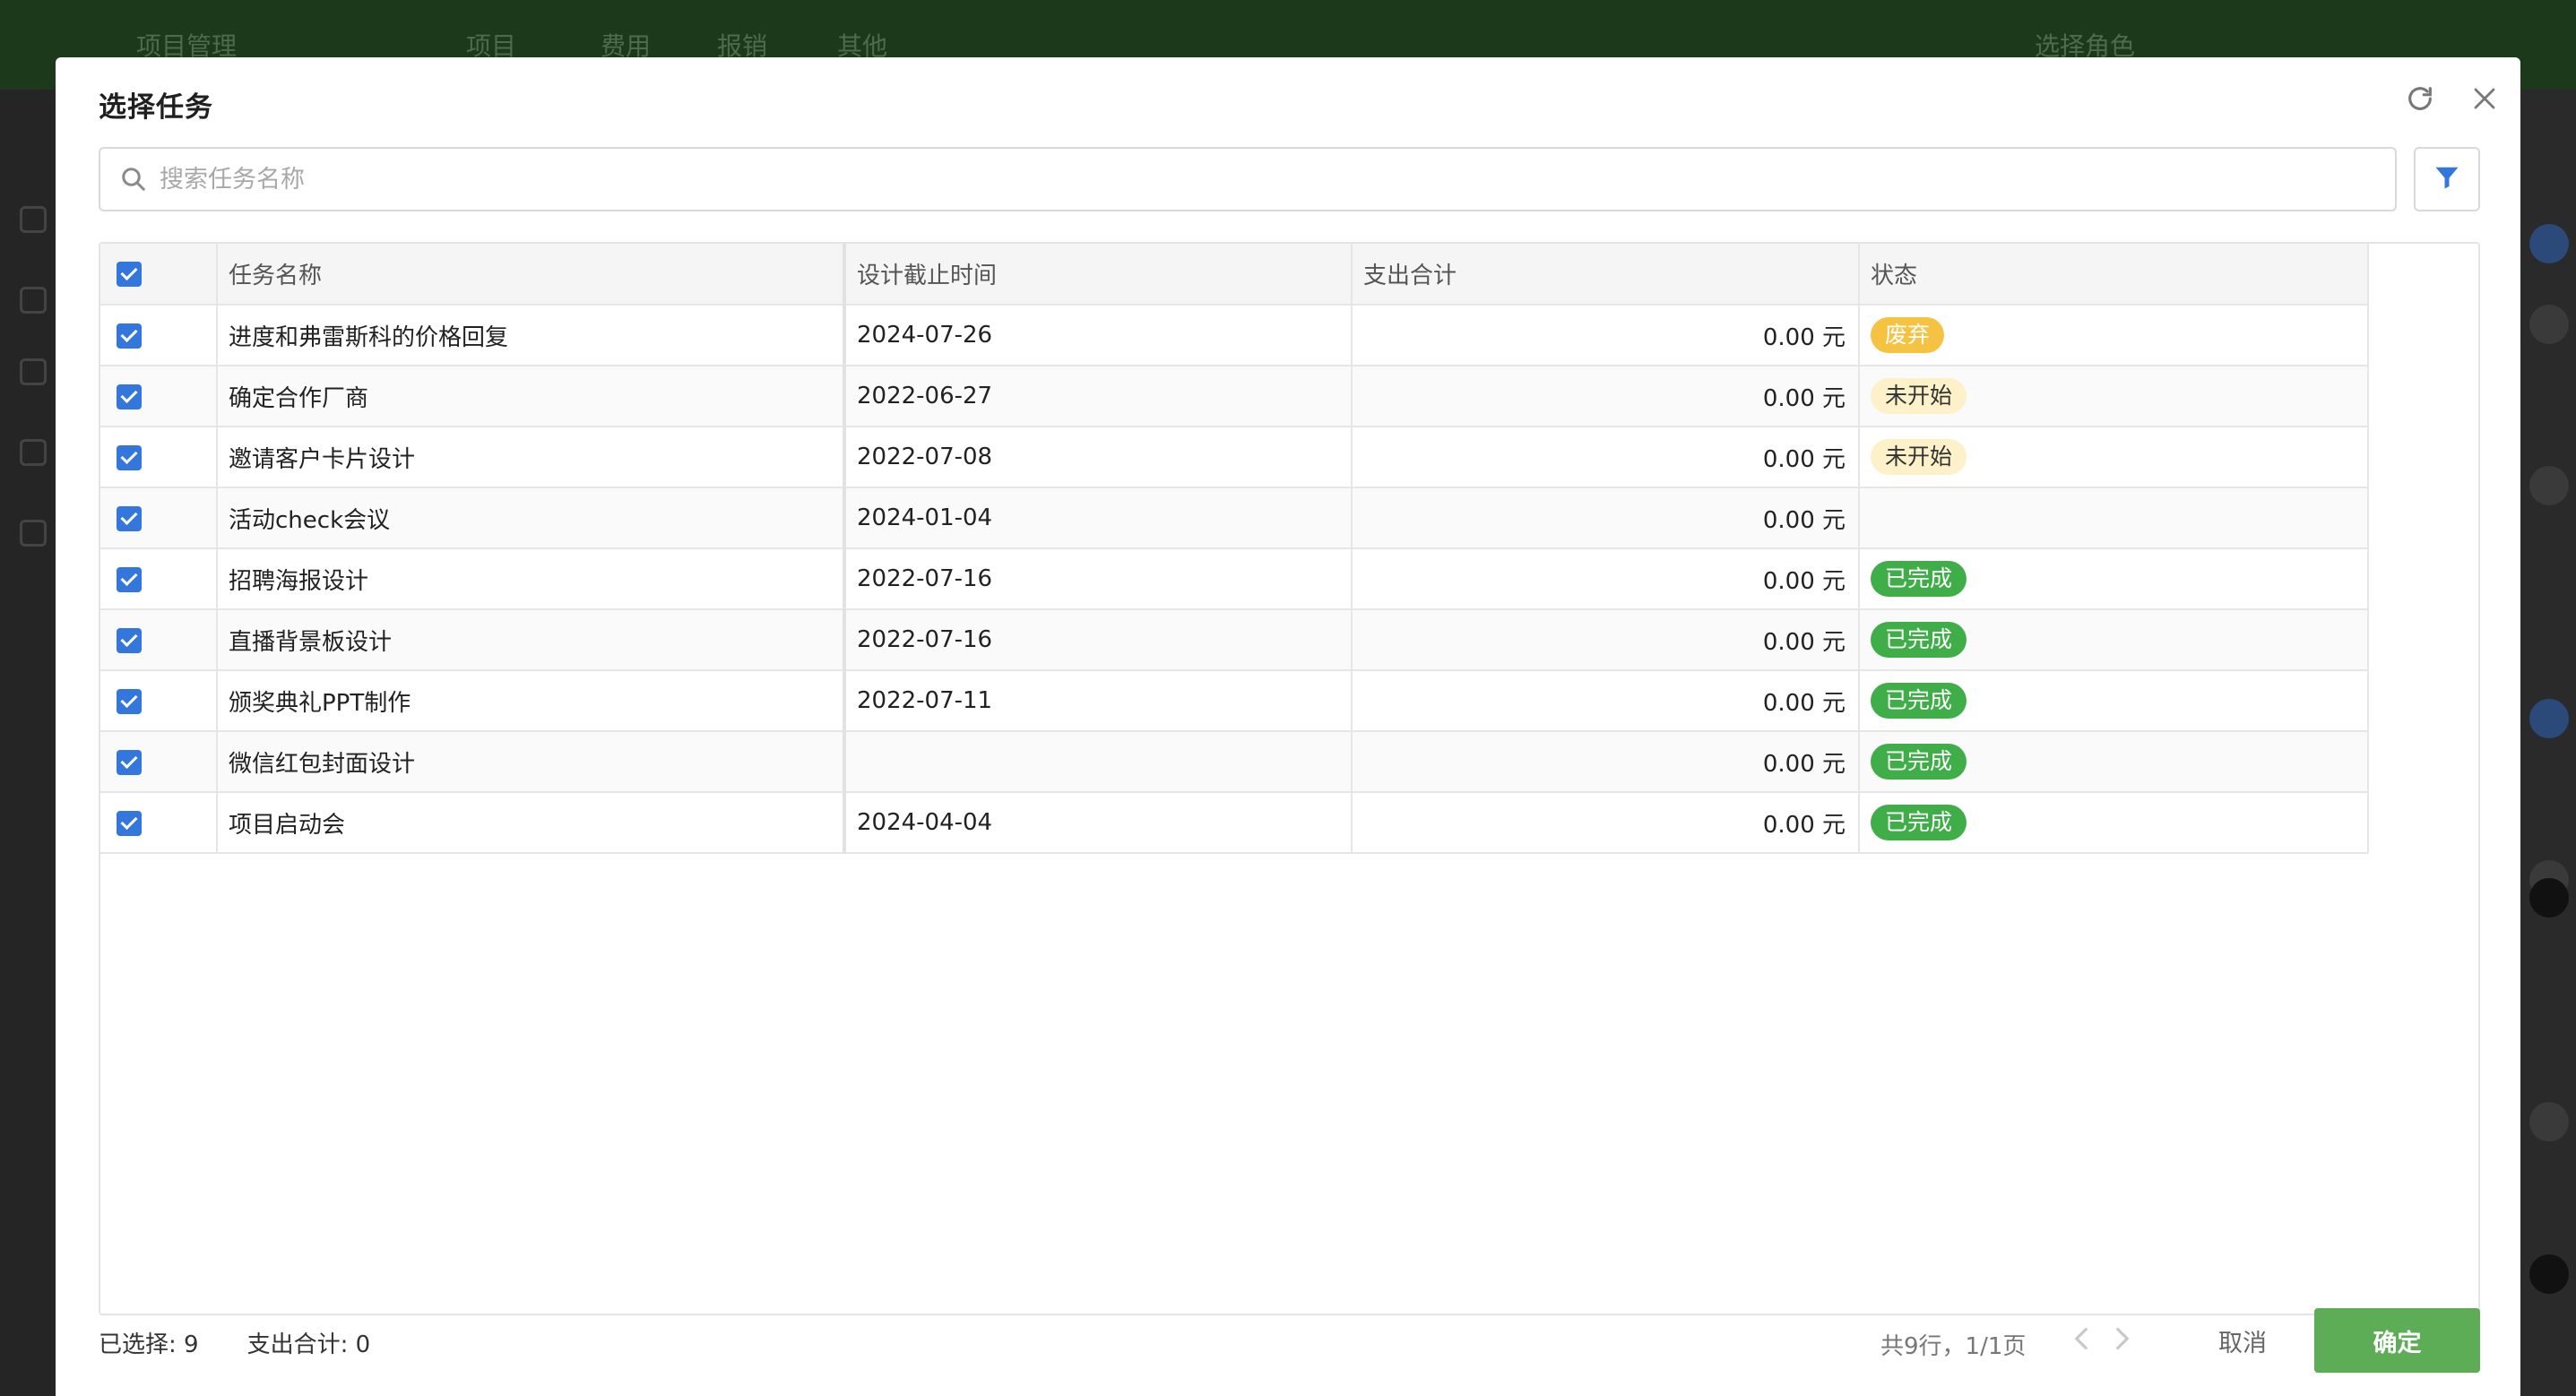 Image resolution: width=2576 pixels, height=1396 pixels. I want to click on refresh-icon, so click(2420, 100).